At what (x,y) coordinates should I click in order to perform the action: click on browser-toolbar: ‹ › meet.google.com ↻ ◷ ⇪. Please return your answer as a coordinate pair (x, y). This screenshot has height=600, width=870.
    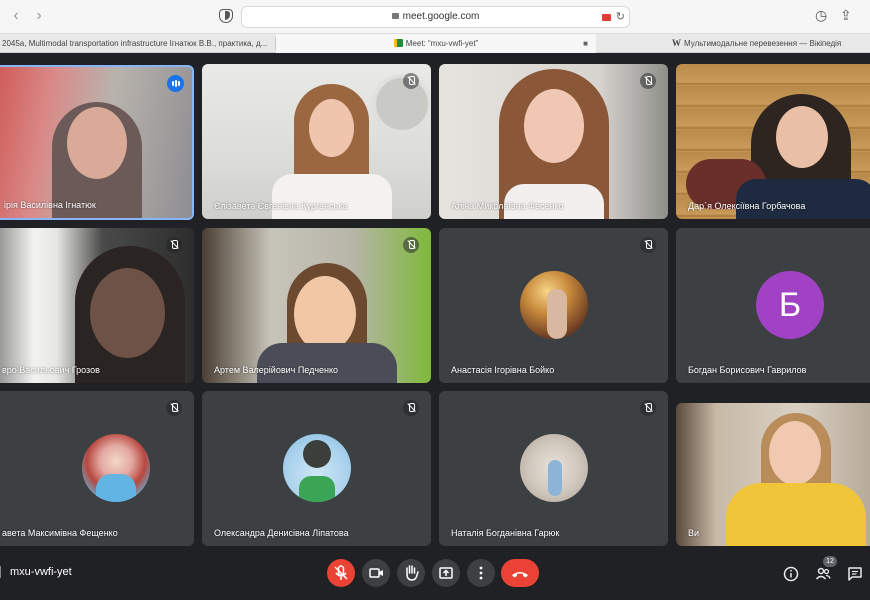
    Looking at the image, I should click on (435, 17).